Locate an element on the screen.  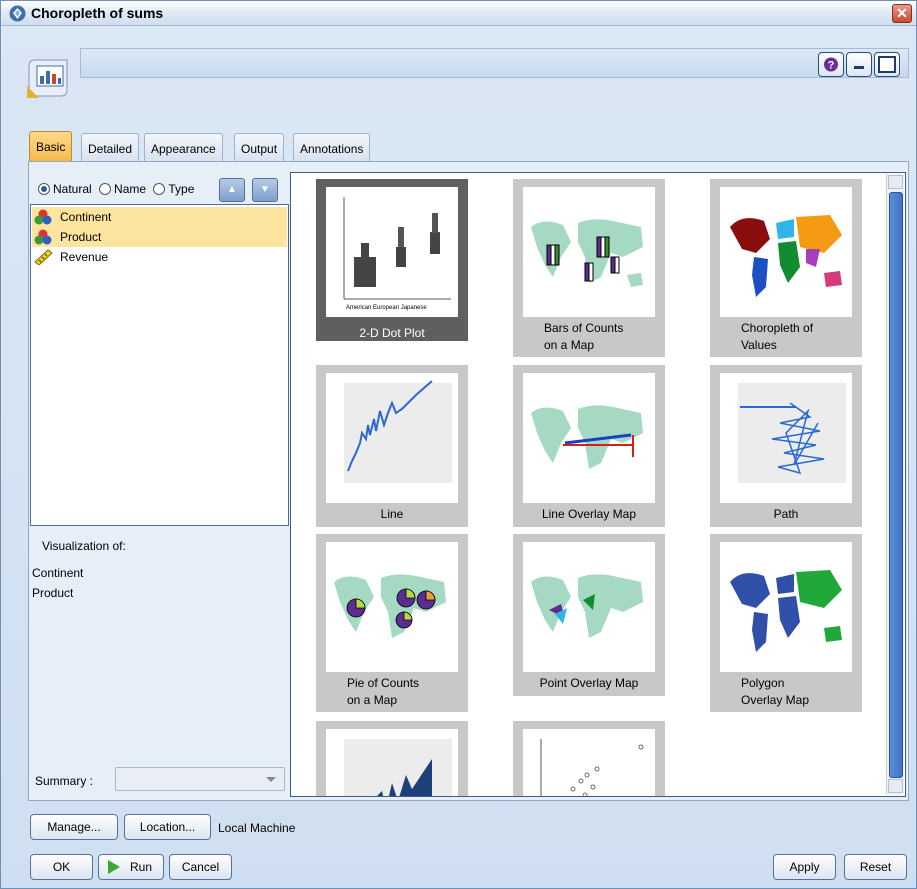
tab-annotations: Annotations is located at coordinates (332, 147).